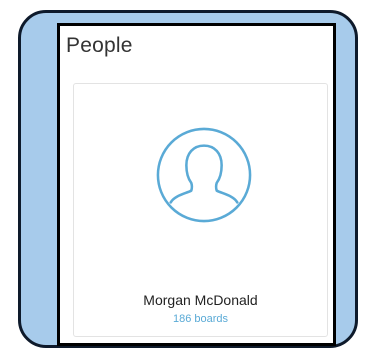 This screenshot has height=355, width=374. What do you see at coordinates (204, 175) in the screenshot?
I see `user-avatar-icon` at bounding box center [204, 175].